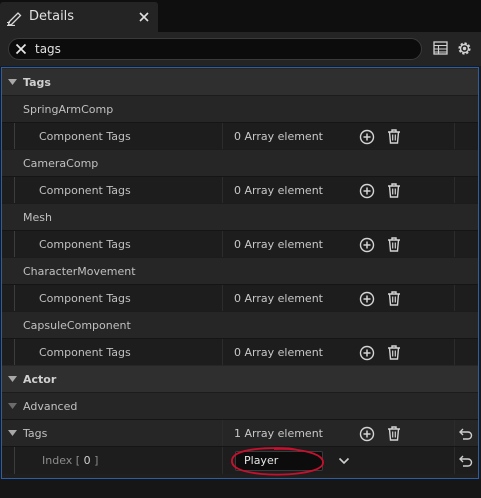 This screenshot has height=498, width=481. Describe the element at coordinates (61, 163) in the screenshot. I see `group-label: CameraComp` at that location.